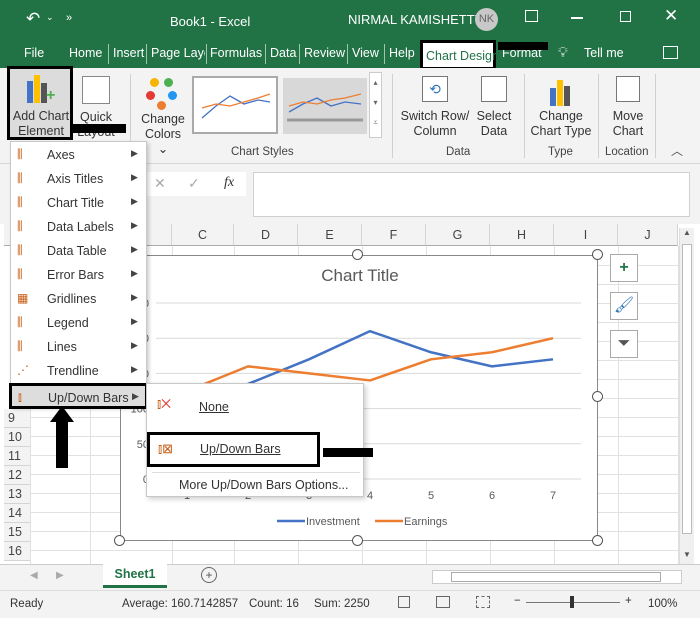 This screenshot has width=700, height=618. I want to click on switch-icon: ⟲, so click(435, 89).